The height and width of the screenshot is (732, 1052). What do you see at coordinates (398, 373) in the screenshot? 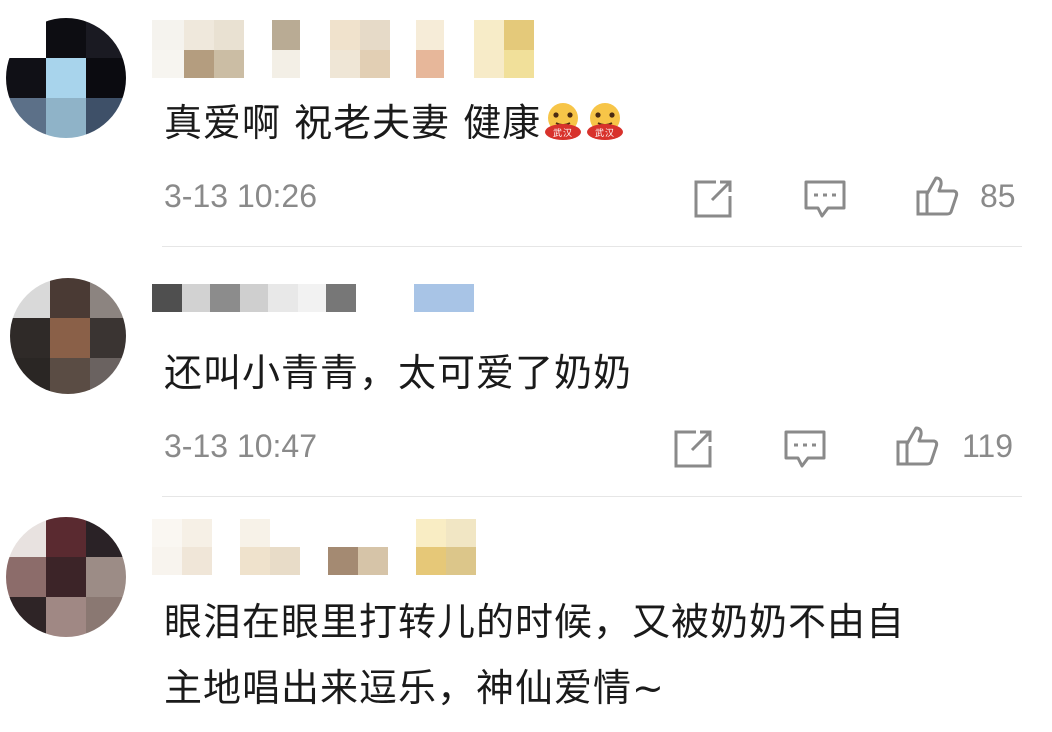
I see `comment-text: 还叫小青青，太可爱了奶奶` at bounding box center [398, 373].